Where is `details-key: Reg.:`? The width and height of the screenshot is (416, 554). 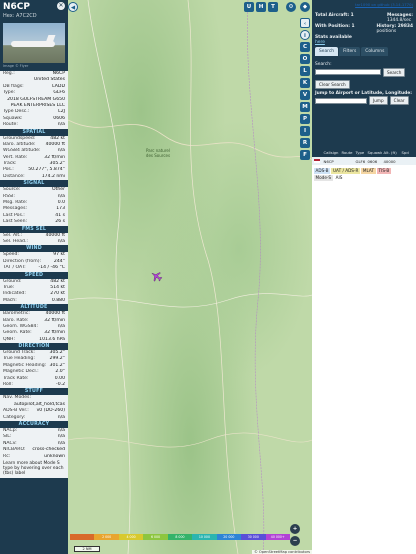 details-key: Reg.: is located at coordinates (9, 73).